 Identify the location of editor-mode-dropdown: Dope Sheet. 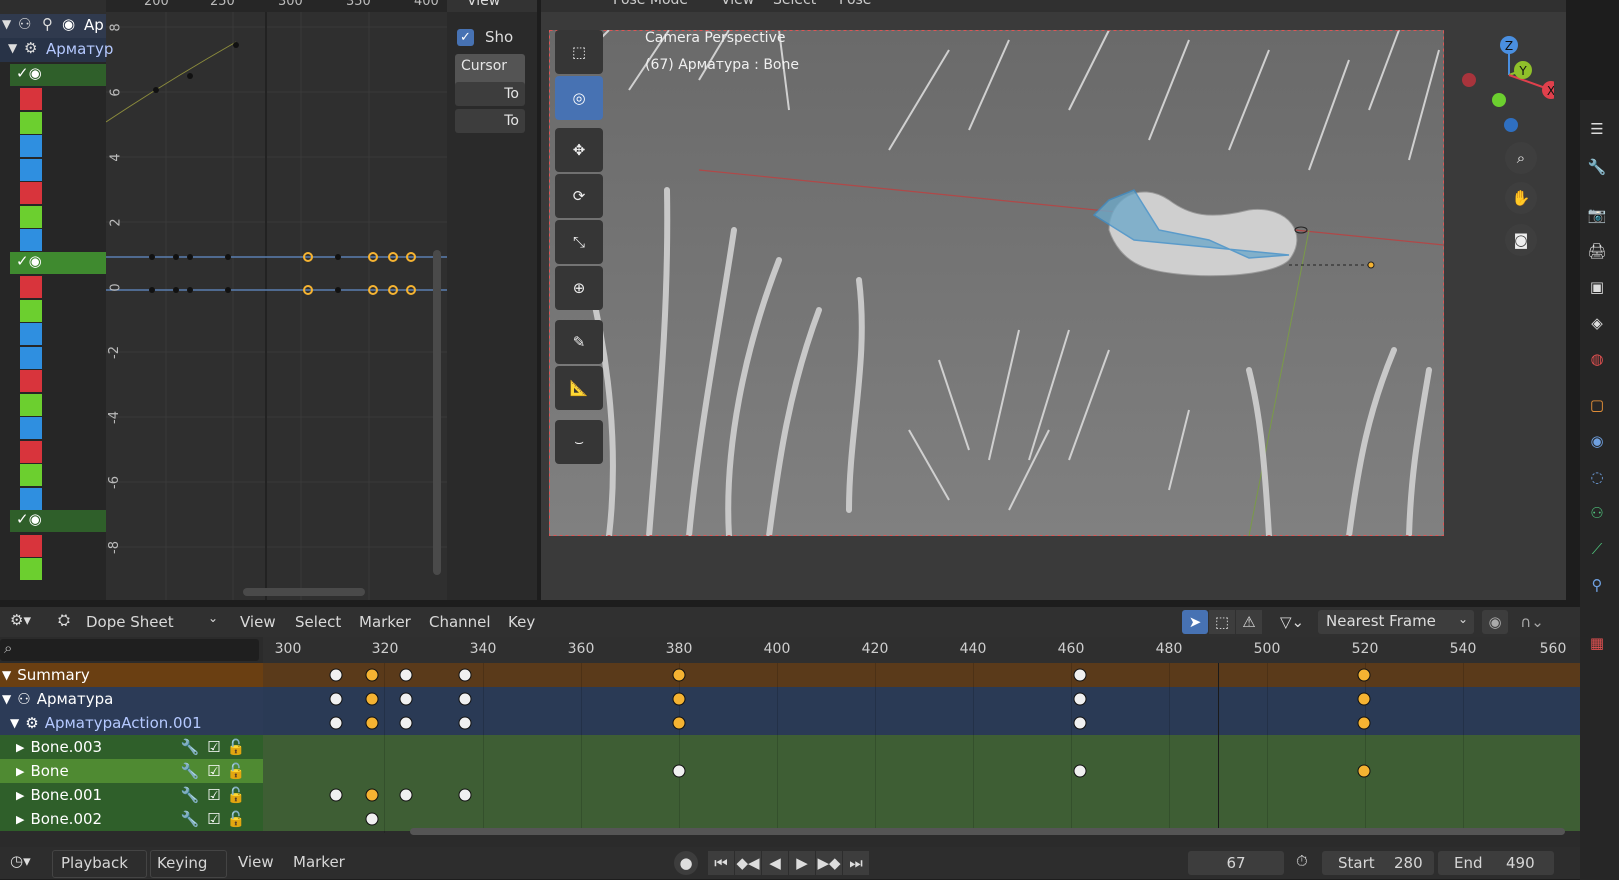
(130, 622).